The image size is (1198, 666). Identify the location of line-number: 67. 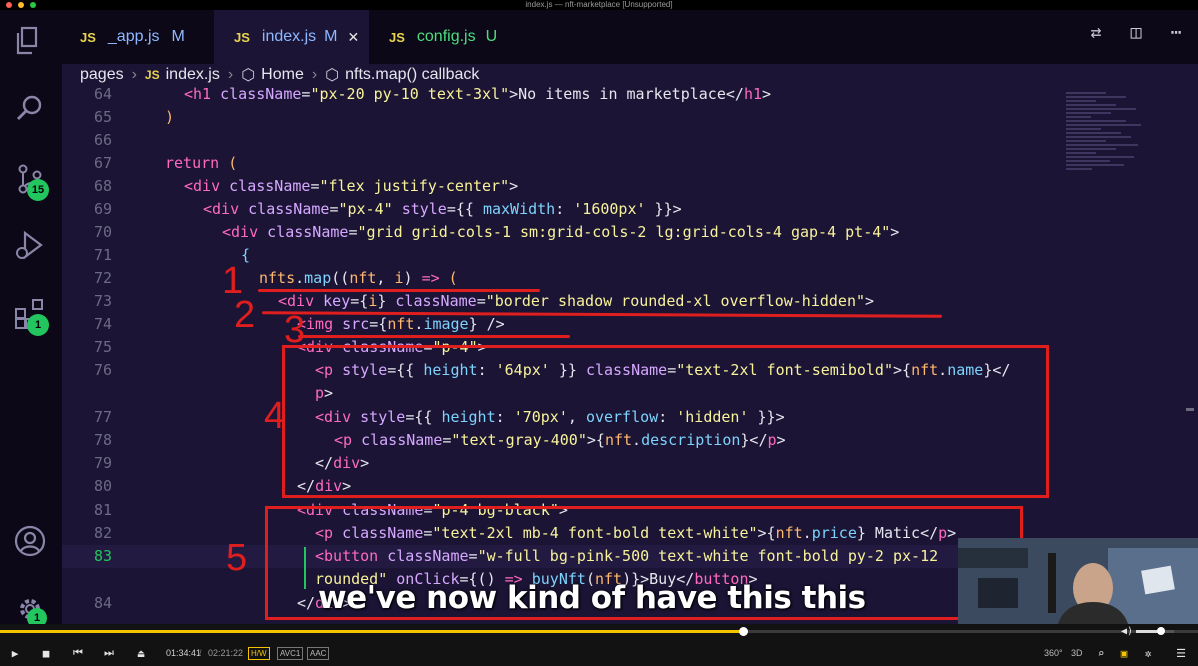
(102, 163).